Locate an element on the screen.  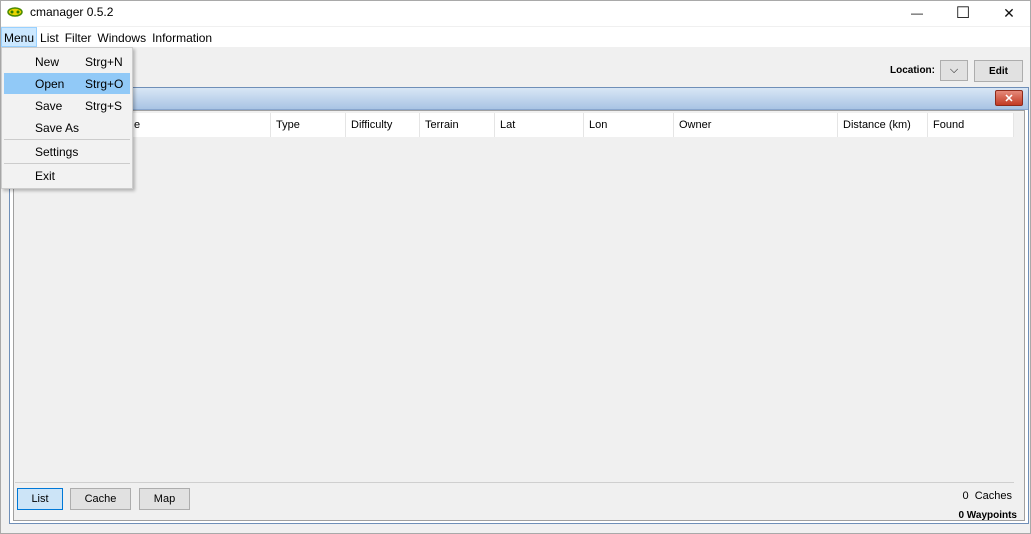
title-bar: cmanager 0.5.2 — ☐ ✕ is located at coordinates (515, 13).